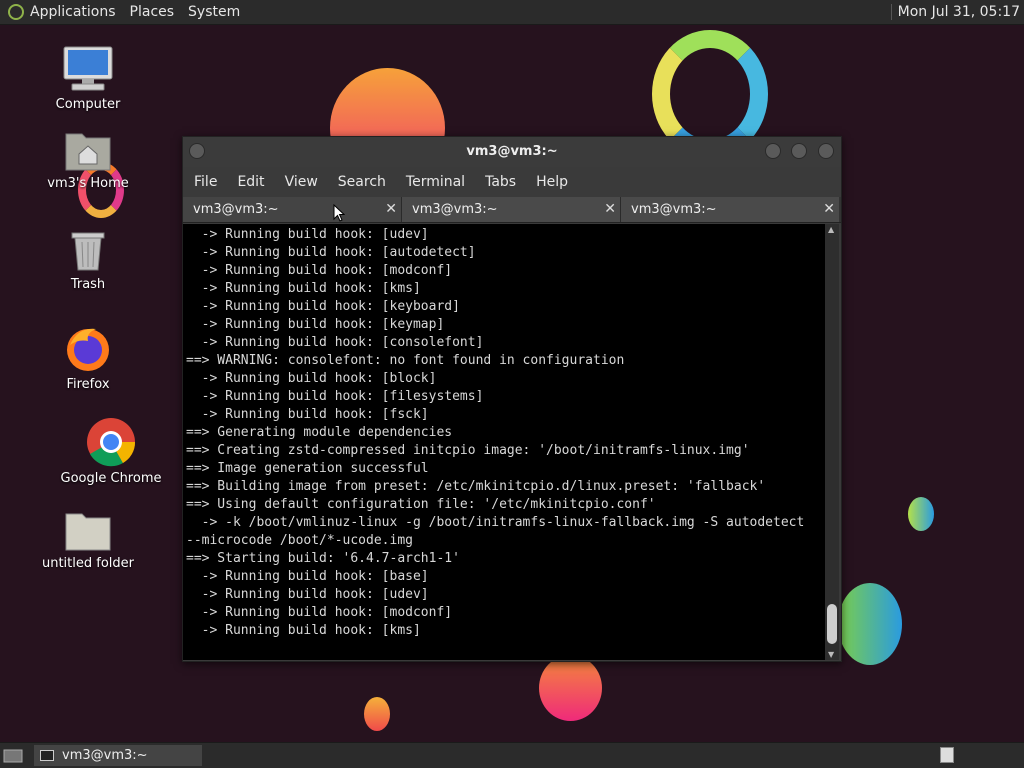  Describe the element at coordinates (16, 12) in the screenshot. I see `distro-logo-icon` at that location.